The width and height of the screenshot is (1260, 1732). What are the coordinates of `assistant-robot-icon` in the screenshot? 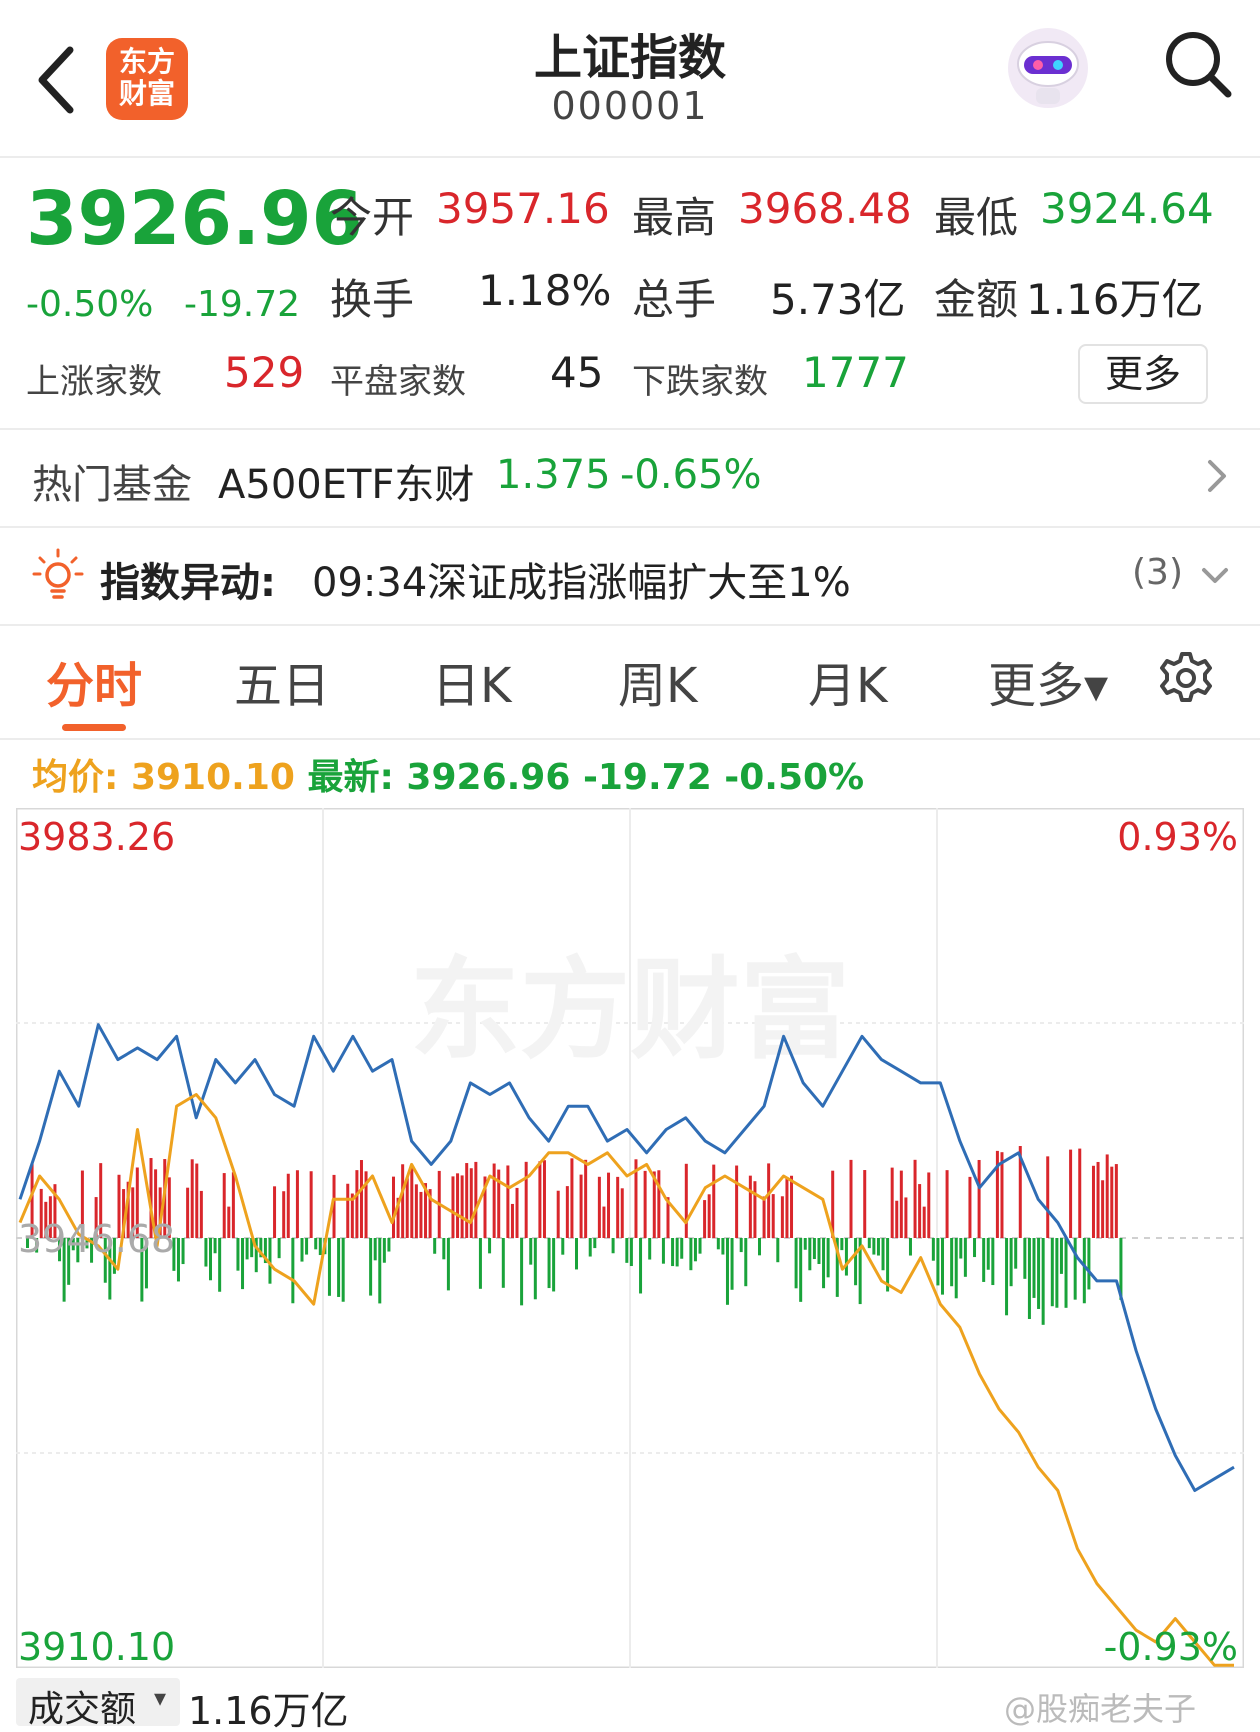 It's located at (1048, 68).